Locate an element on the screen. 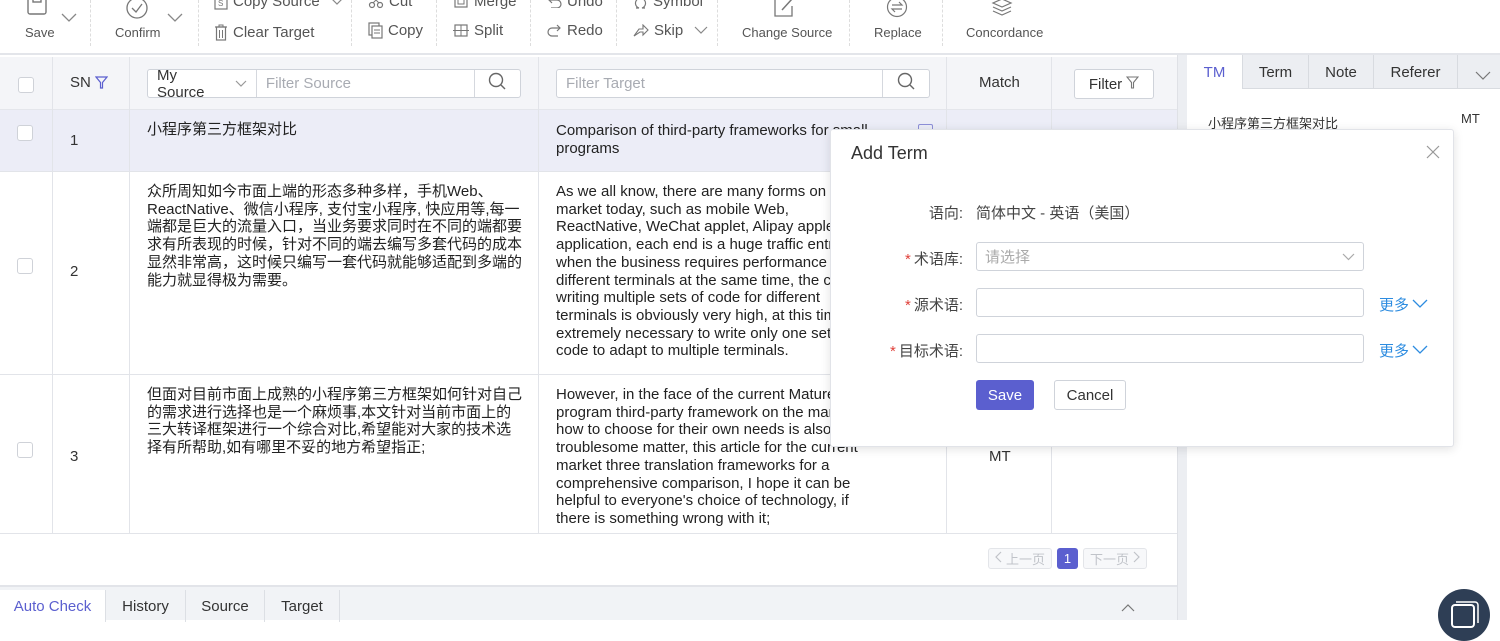  save-icon is located at coordinates (37, 8).